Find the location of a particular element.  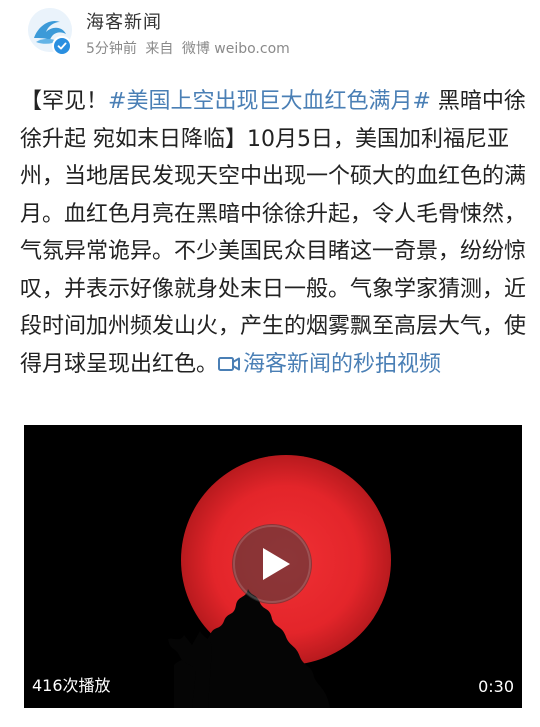

post-meta: 5分钟前 来自 微博 weibo.com is located at coordinates (190, 48).